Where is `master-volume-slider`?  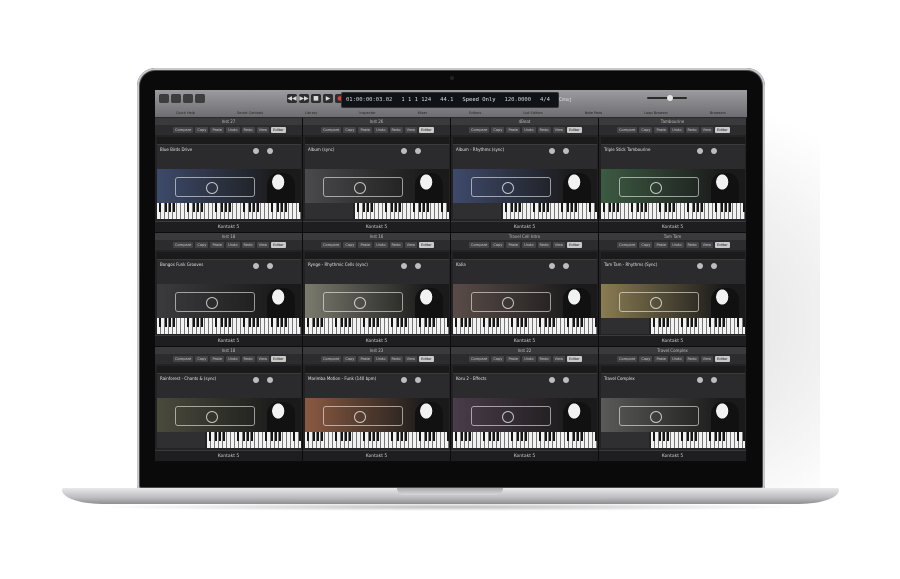 master-volume-slider is located at coordinates (667, 98).